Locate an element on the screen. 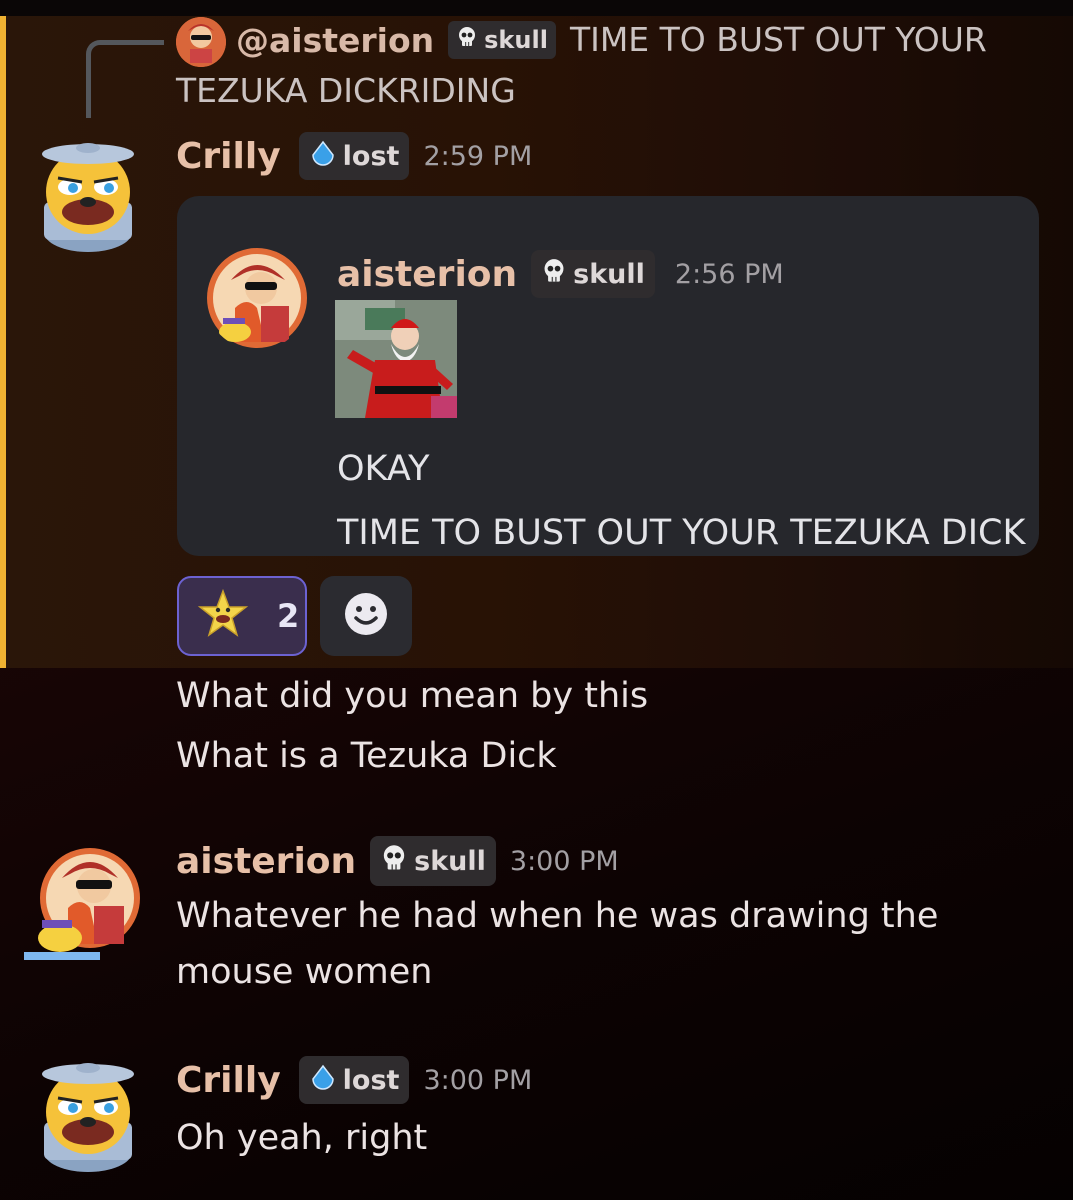 The height and width of the screenshot is (1200, 1073). aisterion-avatar is located at coordinates (83, 900).